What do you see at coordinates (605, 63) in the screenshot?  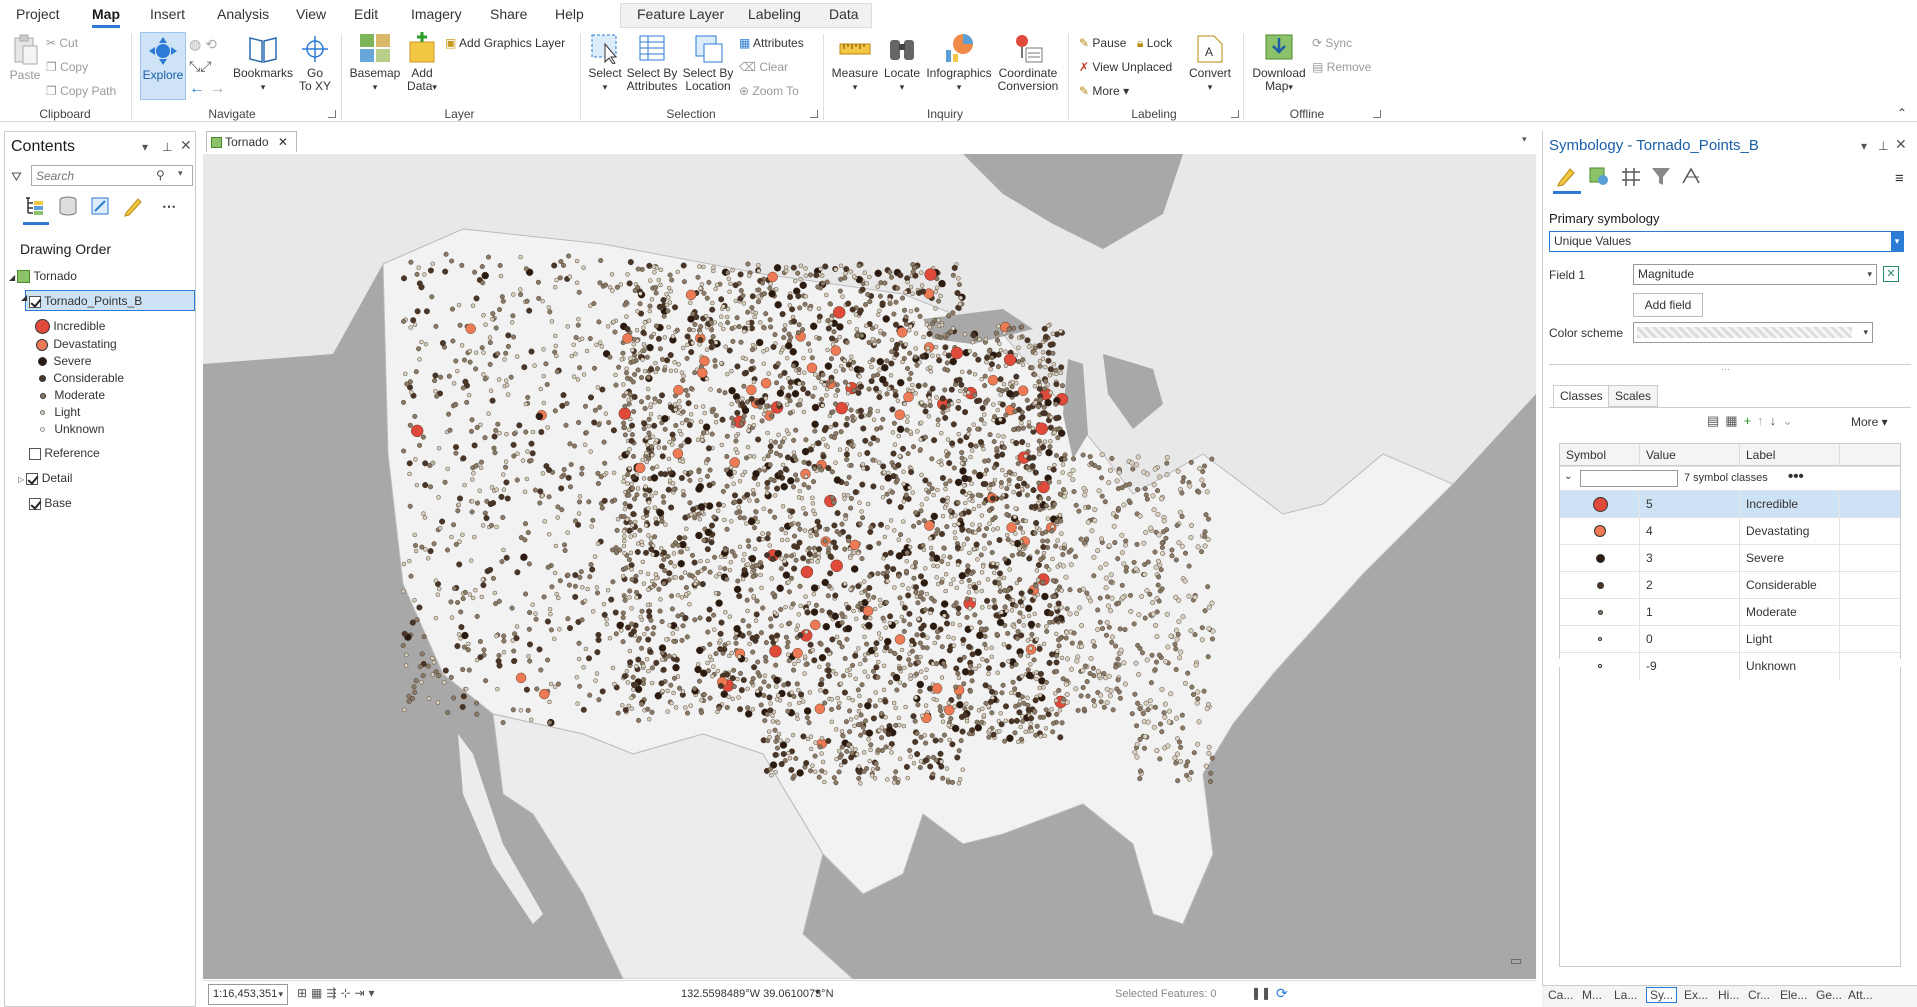 I see `select-button: Select ▾` at bounding box center [605, 63].